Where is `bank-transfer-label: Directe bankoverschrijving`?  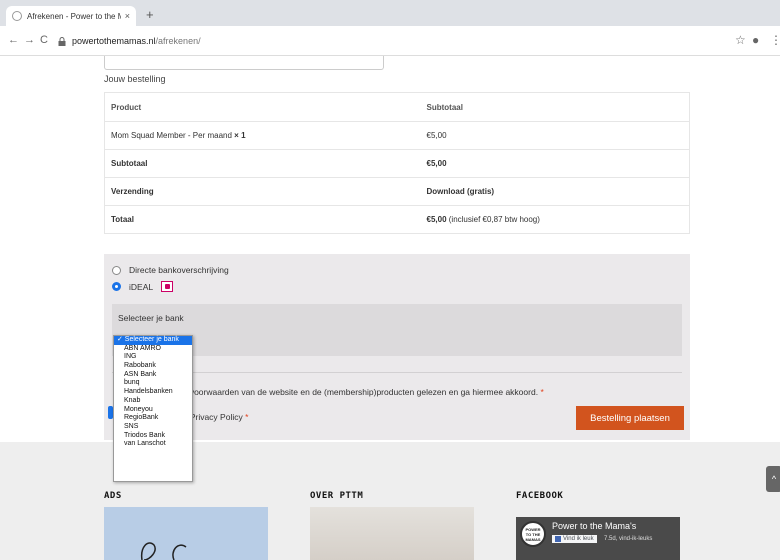 bank-transfer-label: Directe bankoverschrijving is located at coordinates (179, 270).